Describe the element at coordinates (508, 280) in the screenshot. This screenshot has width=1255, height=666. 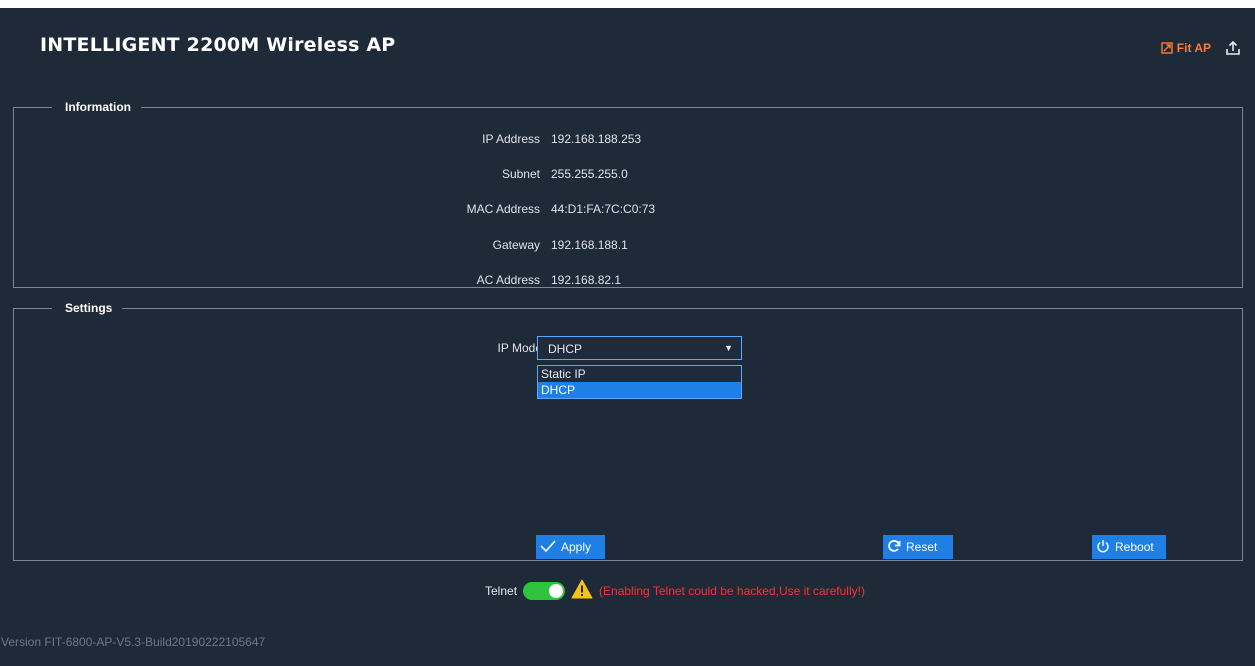
I see `info-label: AC Address` at that location.